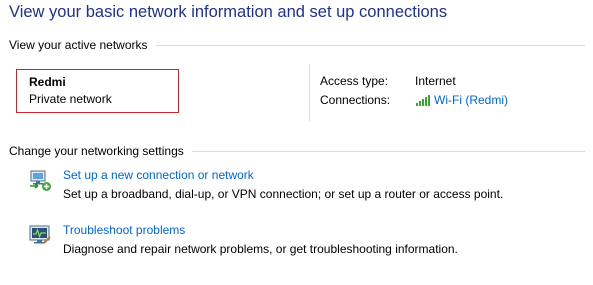  I want to click on wifi-signal-icon, so click(423, 100).